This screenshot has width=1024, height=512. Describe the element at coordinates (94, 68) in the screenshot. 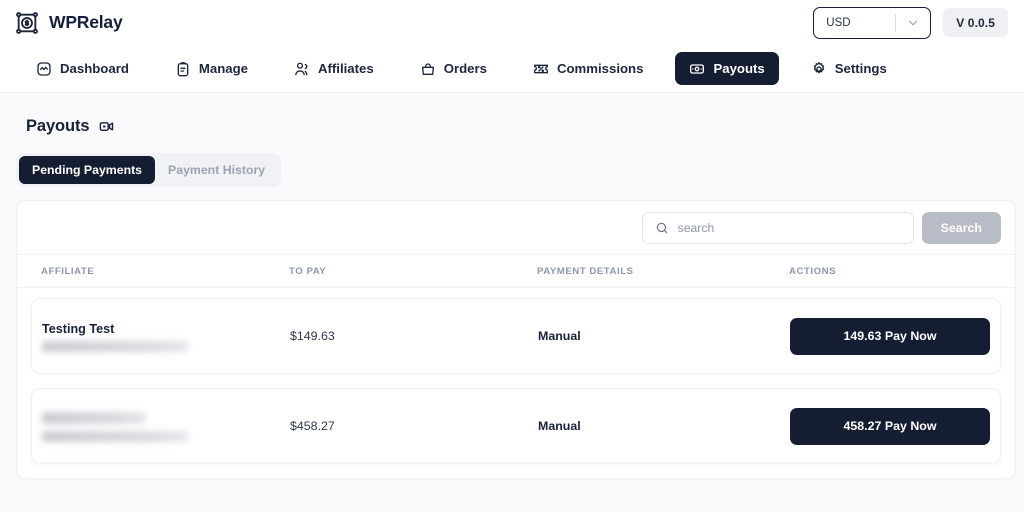

I see `nav-item-label: Dashboard` at that location.